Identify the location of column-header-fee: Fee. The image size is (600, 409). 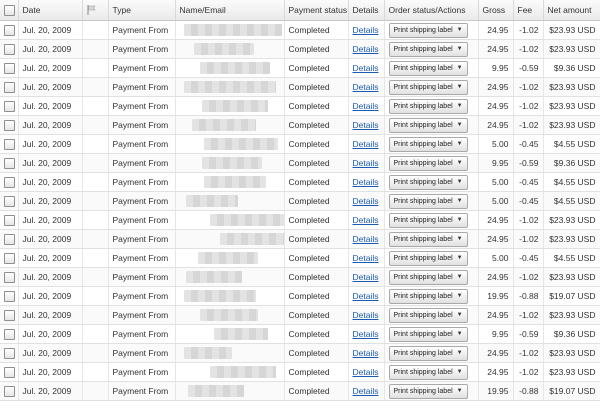
(528, 10).